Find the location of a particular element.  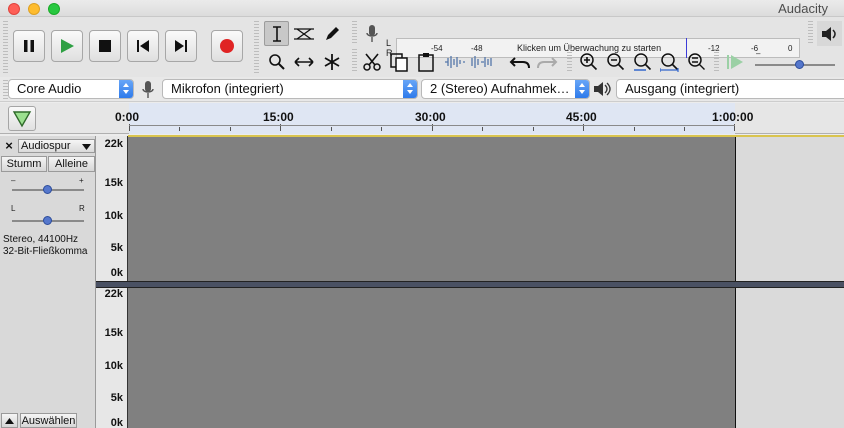

solo-button: Alleine is located at coordinates (71, 164).